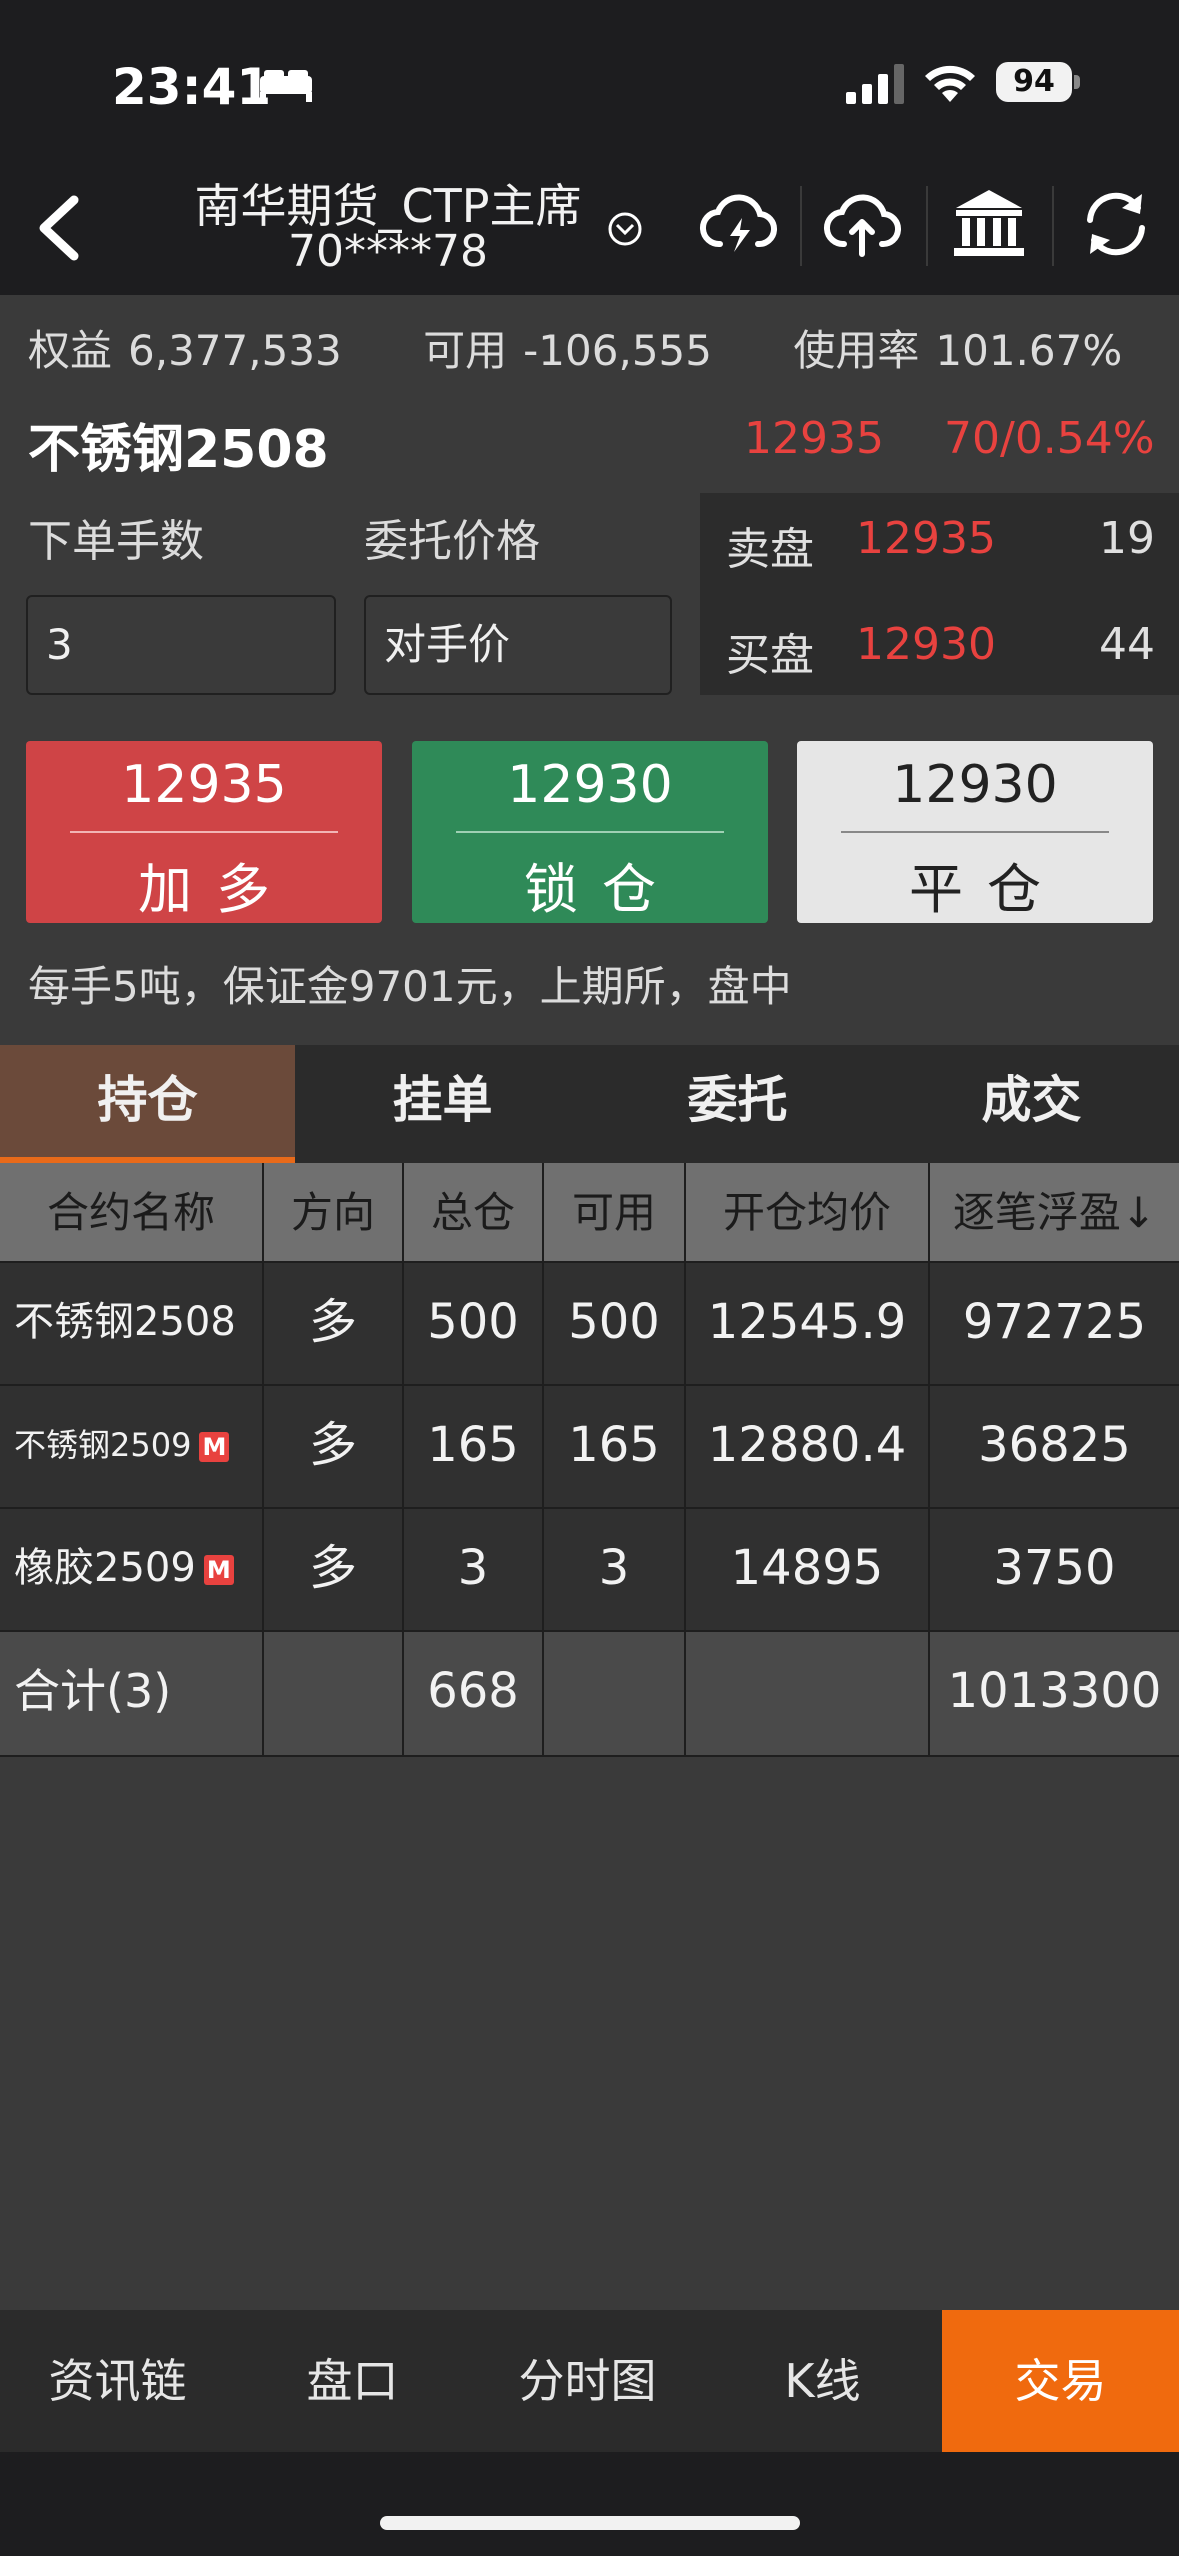  I want to click on avg-price-cell: 12880.4, so click(808, 1446).